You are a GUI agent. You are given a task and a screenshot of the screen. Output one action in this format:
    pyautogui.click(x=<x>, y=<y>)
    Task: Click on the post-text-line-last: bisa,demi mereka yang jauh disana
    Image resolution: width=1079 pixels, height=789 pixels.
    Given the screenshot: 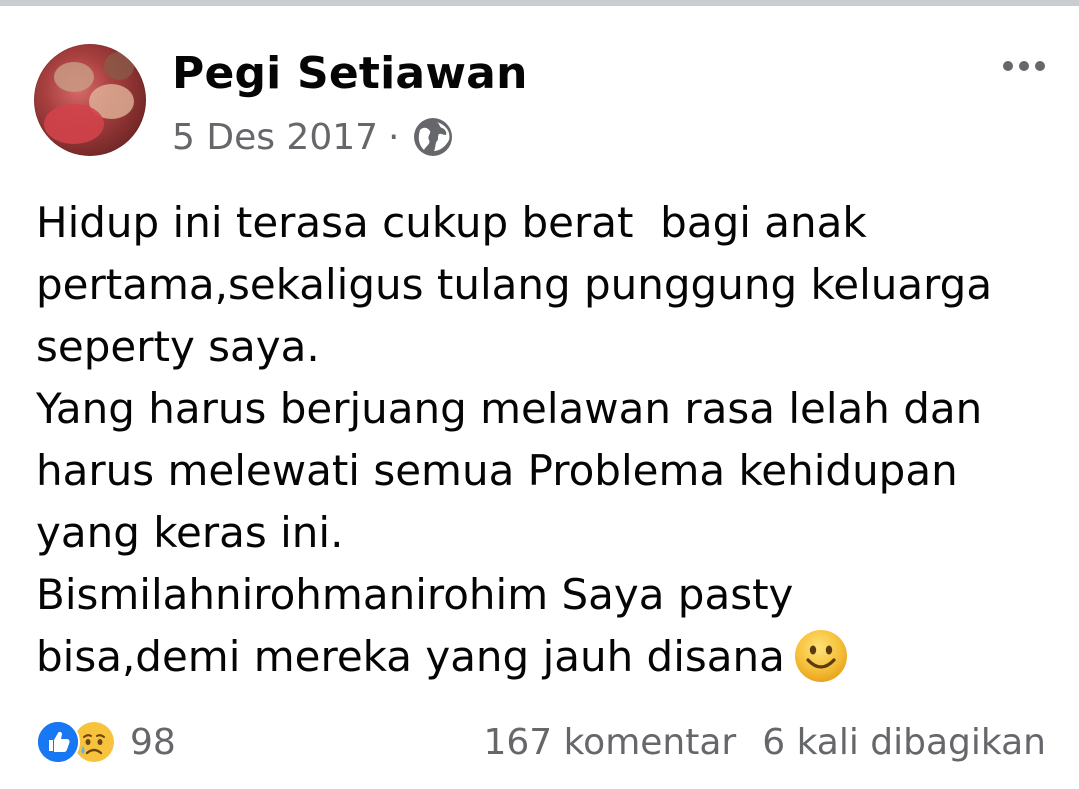 What is the action you would take?
    pyautogui.click(x=546, y=657)
    